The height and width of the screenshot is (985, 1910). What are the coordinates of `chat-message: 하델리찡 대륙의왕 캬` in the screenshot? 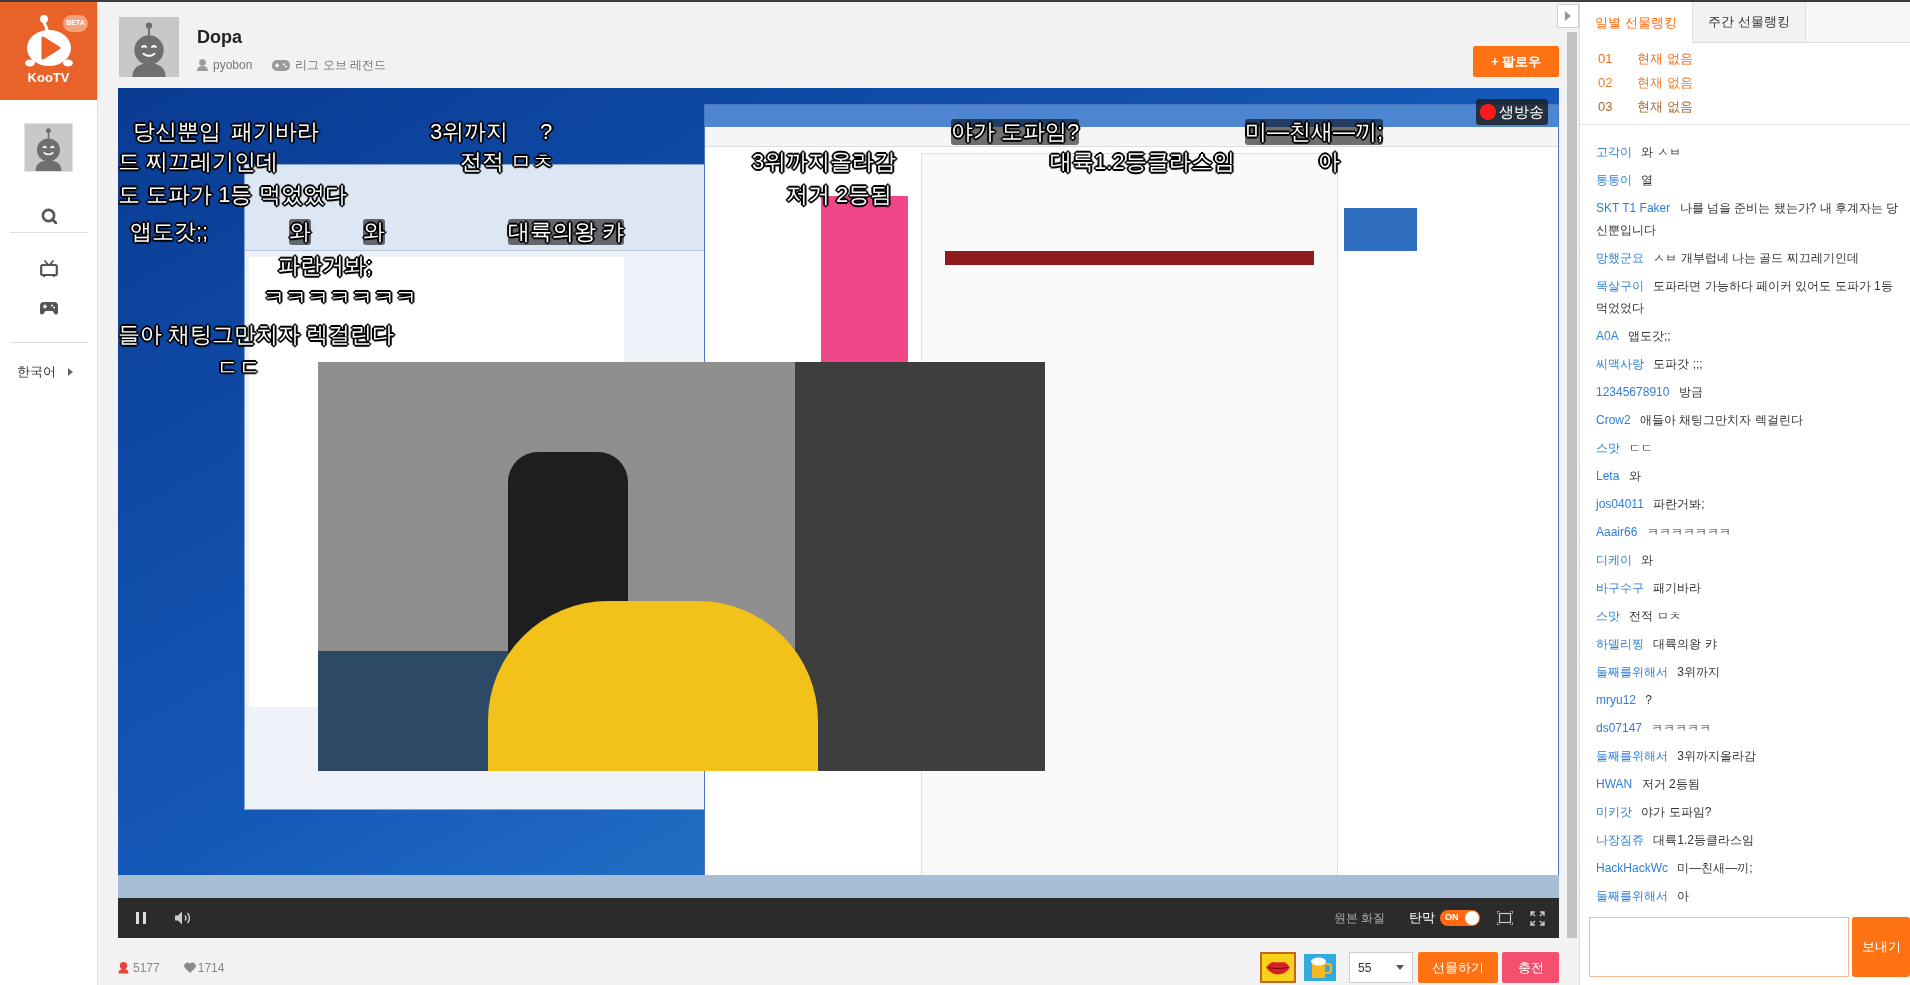 It's located at (1657, 644).